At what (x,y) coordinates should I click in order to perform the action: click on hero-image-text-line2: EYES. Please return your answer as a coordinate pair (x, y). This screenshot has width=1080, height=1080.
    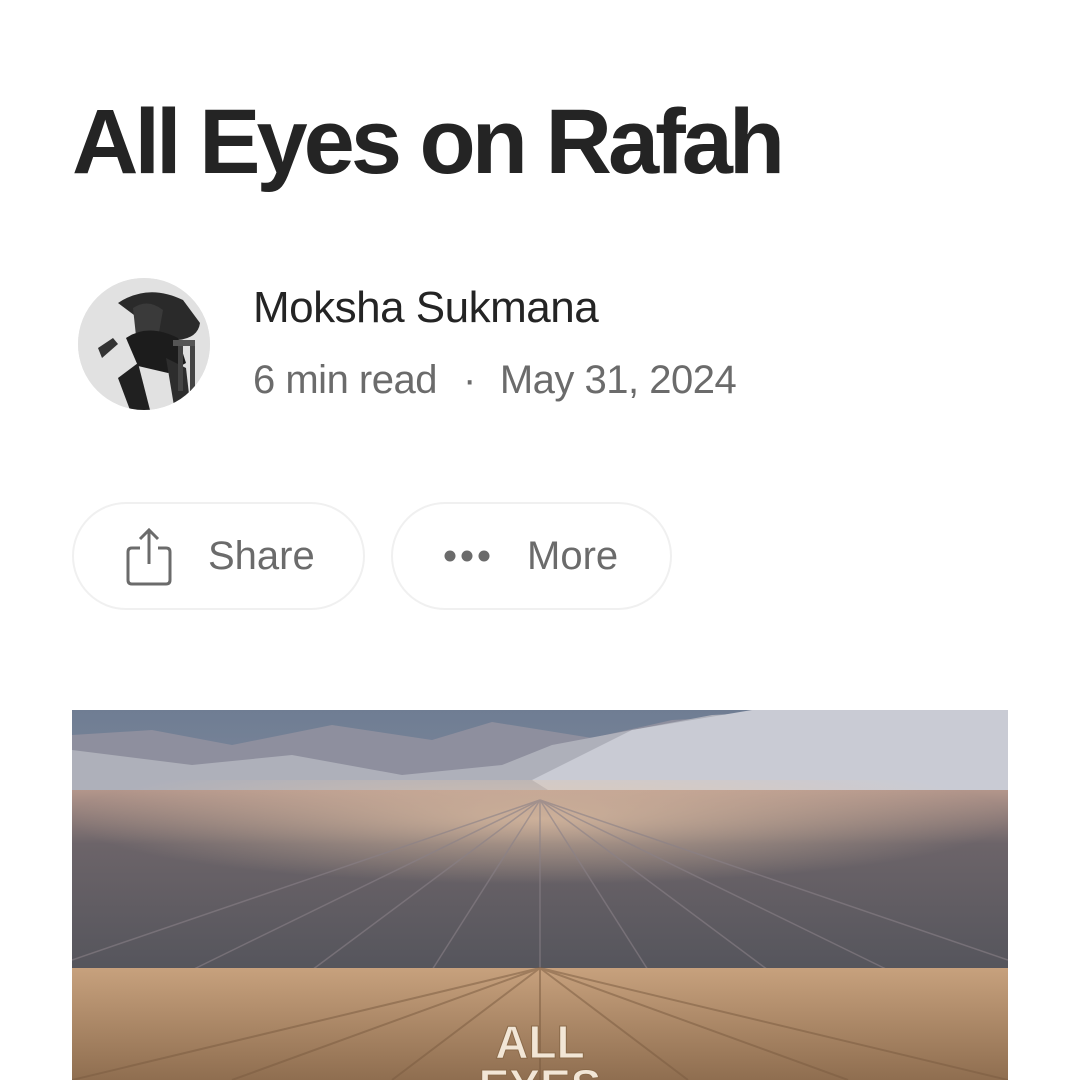
    Looking at the image, I should click on (540, 1070).